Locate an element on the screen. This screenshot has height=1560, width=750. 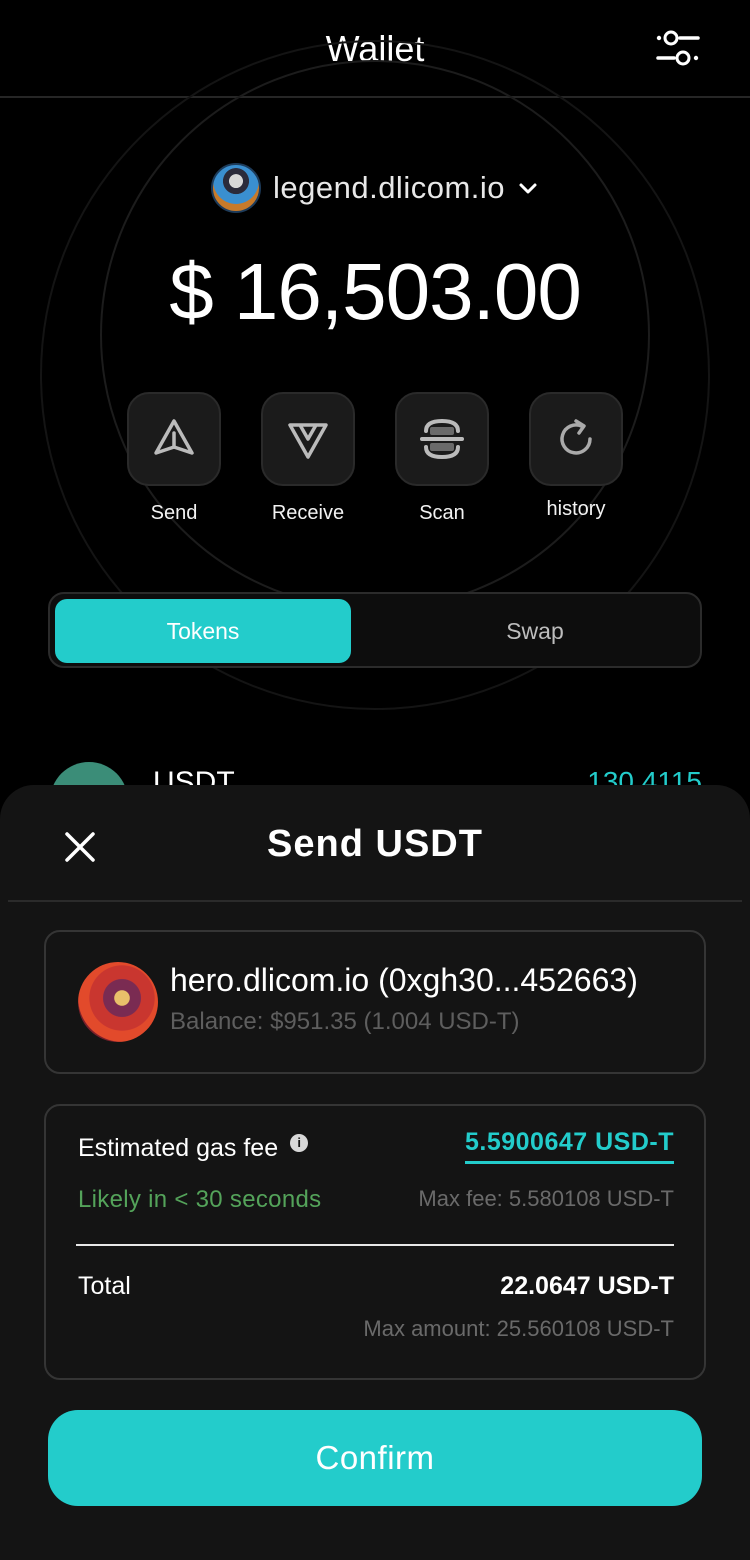
receive-button is located at coordinates (308, 439).